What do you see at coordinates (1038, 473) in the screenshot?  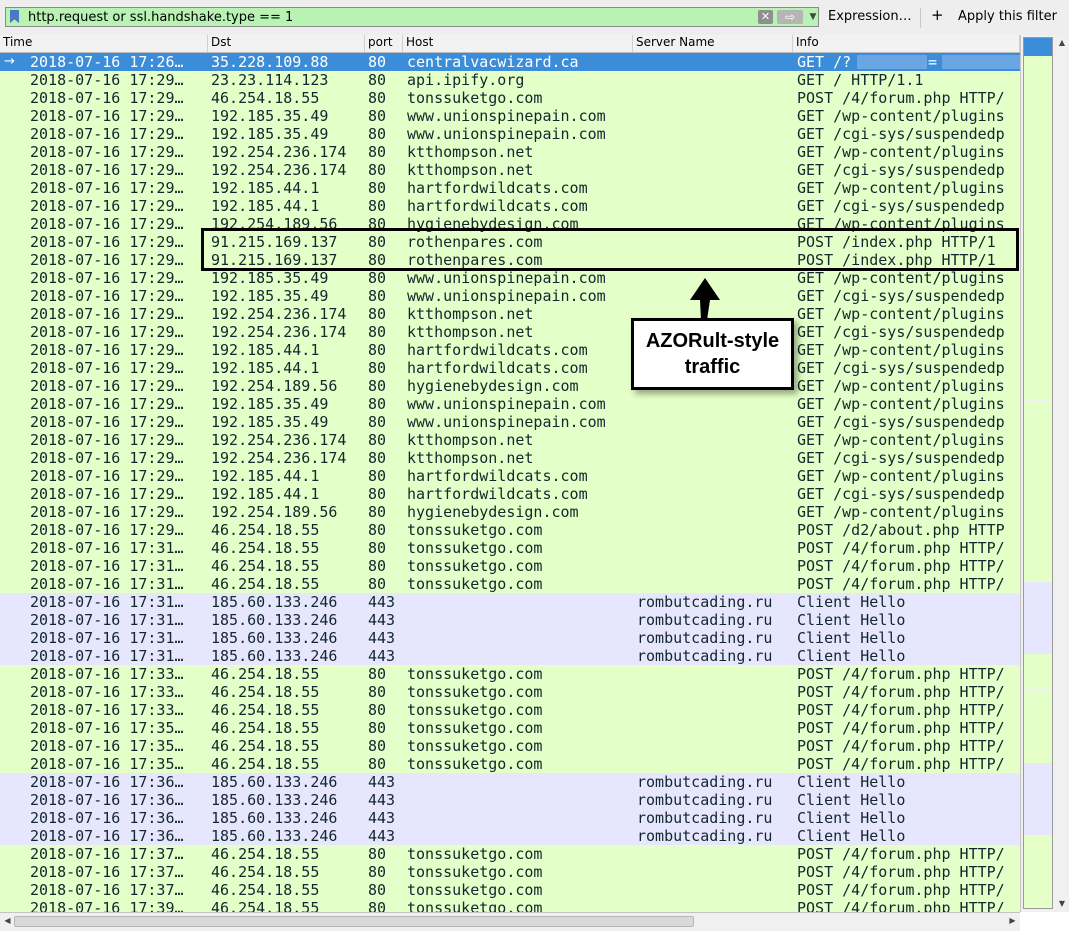 I see `packet-minimap` at bounding box center [1038, 473].